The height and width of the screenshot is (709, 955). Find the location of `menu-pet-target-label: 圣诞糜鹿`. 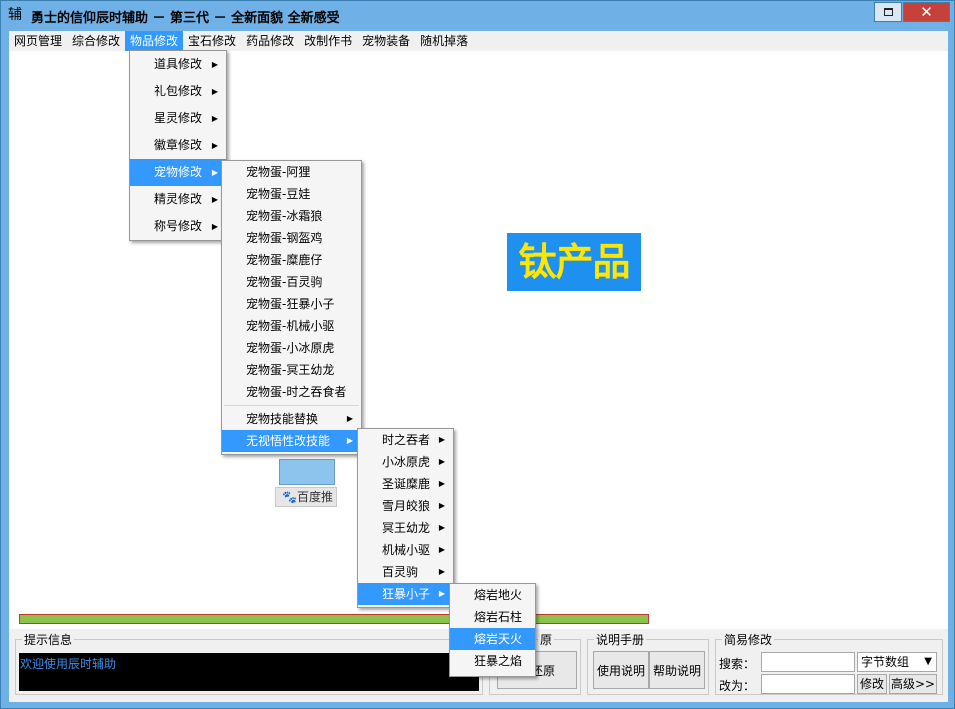

menu-pet-target-label: 圣诞糜鹿 is located at coordinates (406, 484).